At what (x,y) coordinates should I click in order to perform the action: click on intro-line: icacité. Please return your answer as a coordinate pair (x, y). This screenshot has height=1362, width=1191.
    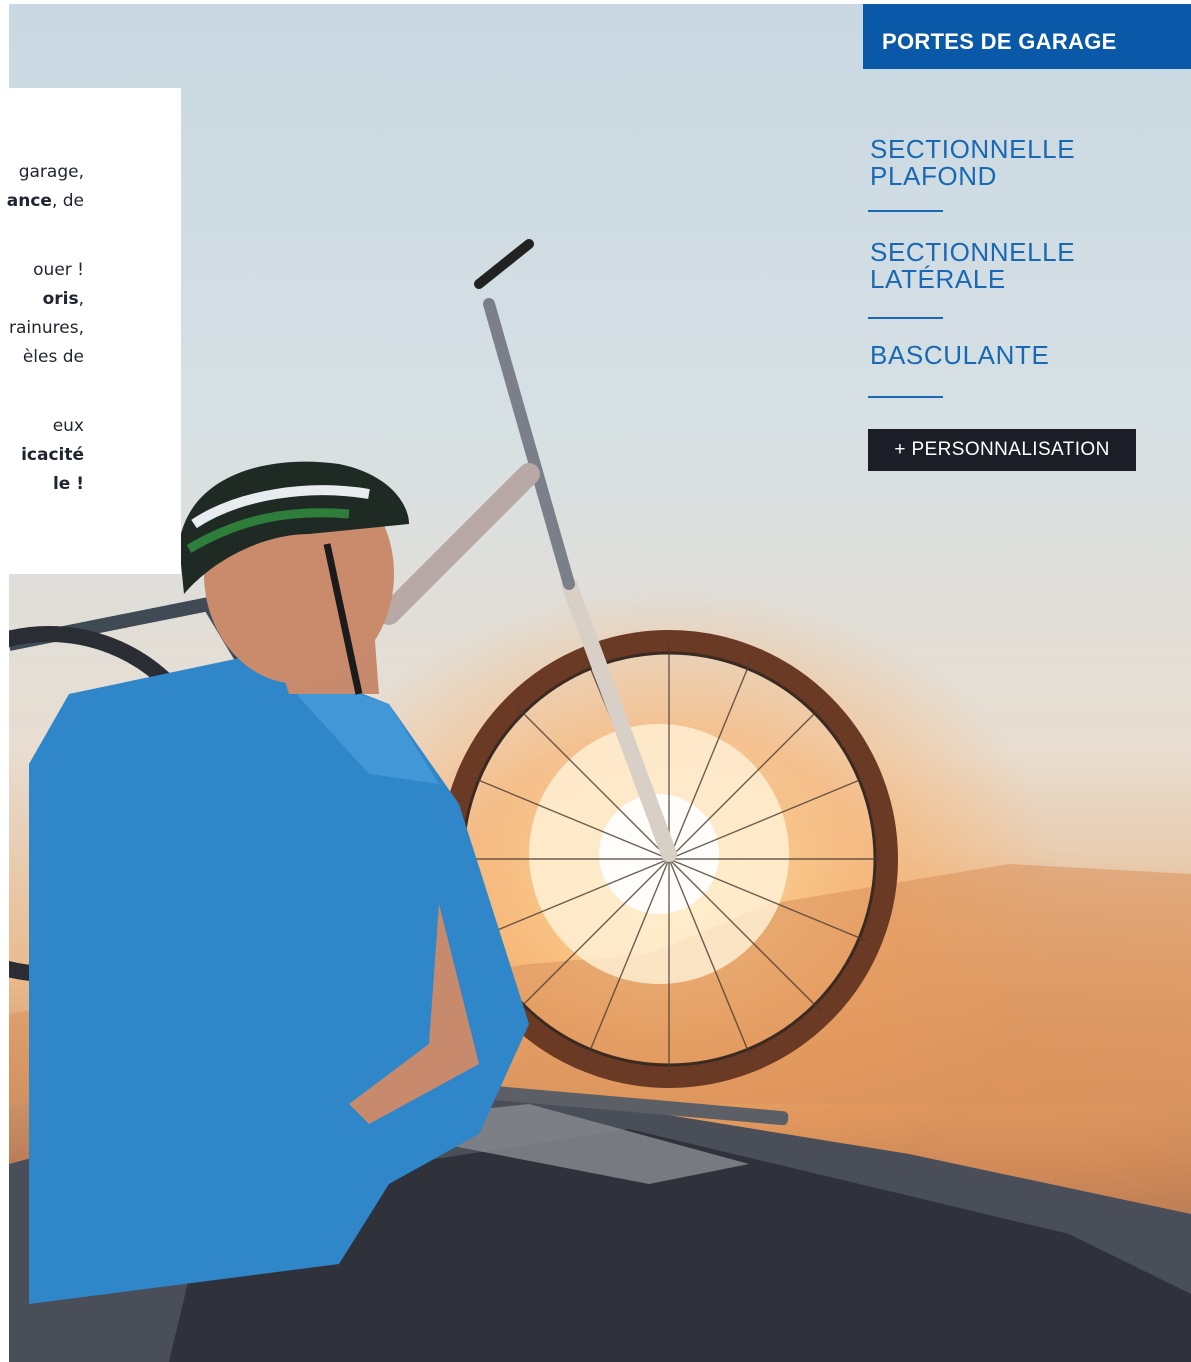
    Looking at the image, I should click on (52, 455).